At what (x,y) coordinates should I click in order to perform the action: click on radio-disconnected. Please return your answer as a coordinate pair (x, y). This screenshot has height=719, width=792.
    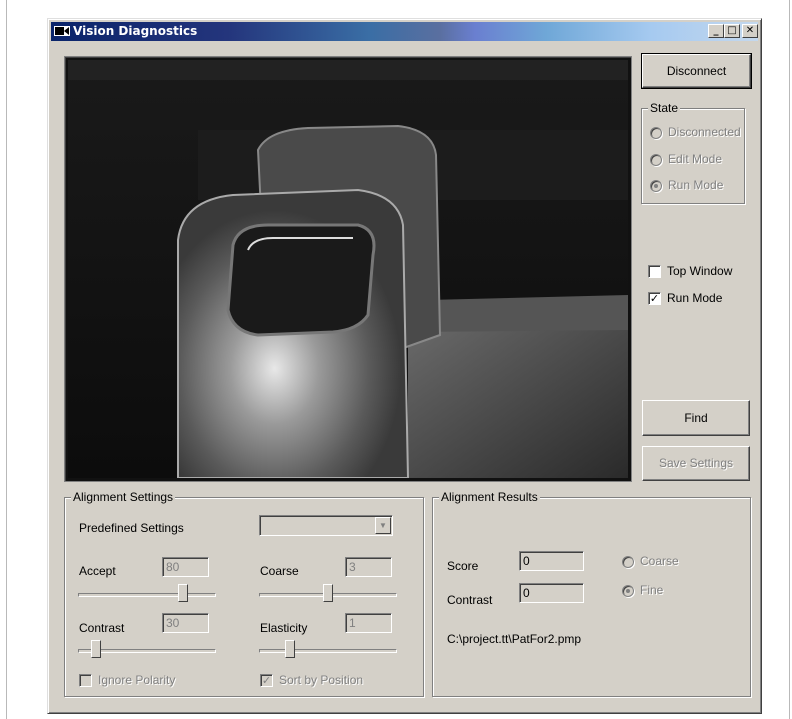
    Looking at the image, I should click on (656, 133).